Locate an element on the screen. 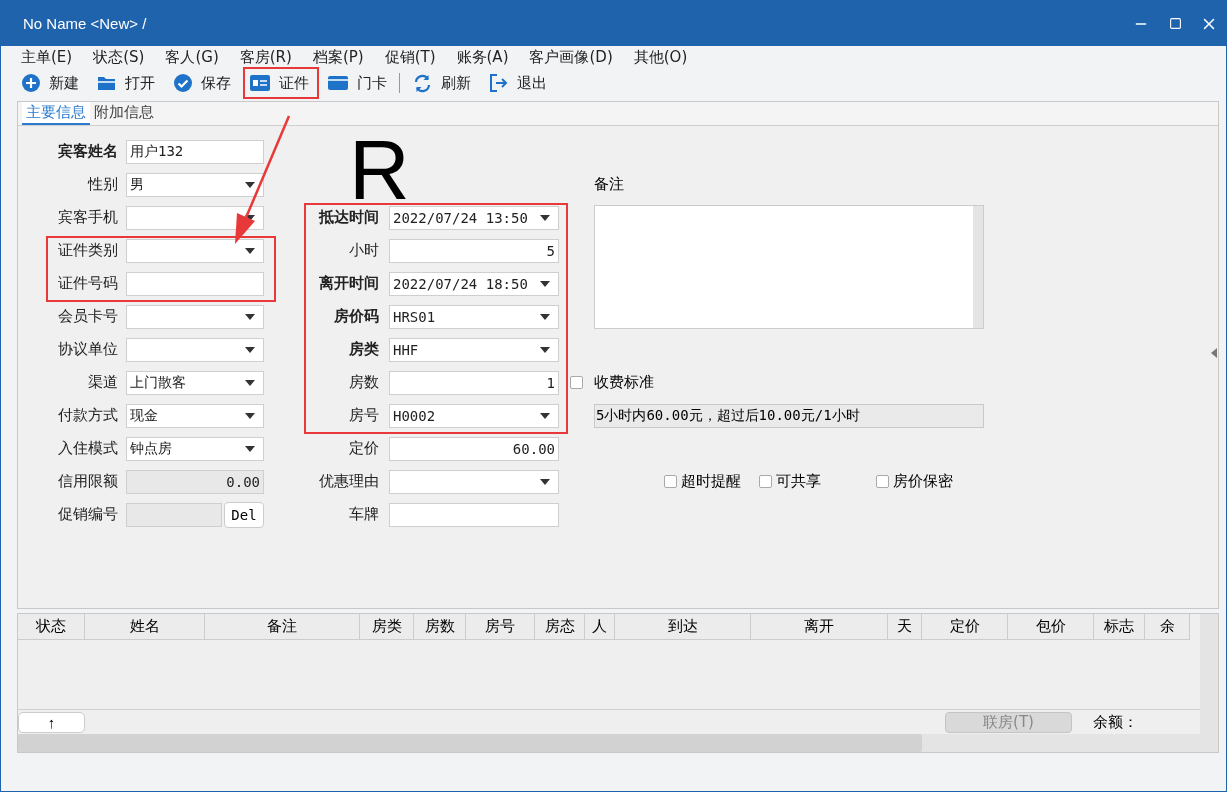 This screenshot has height=792, width=1227. notes-field is located at coordinates (789, 267).